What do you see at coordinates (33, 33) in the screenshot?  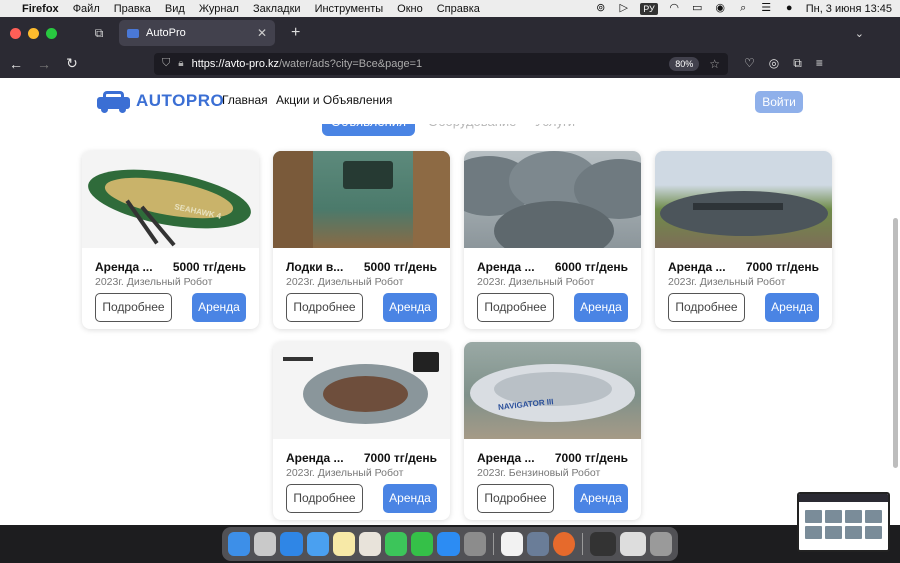 I see `minimize-window-button` at bounding box center [33, 33].